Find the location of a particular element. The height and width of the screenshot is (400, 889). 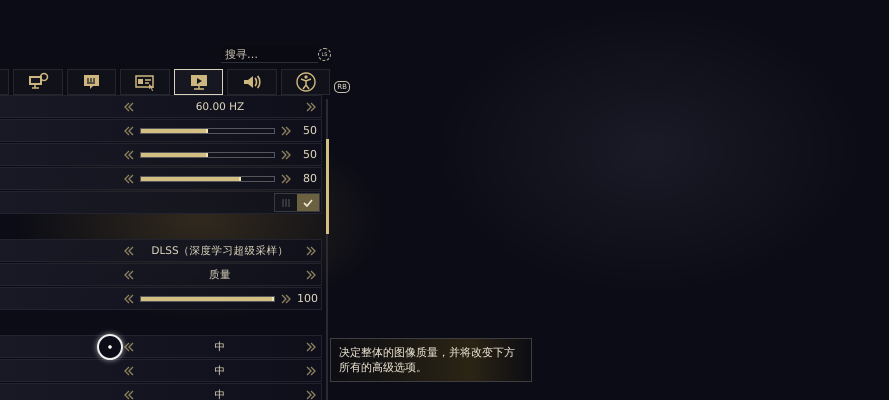

toggle-switch is located at coordinates (297, 202).